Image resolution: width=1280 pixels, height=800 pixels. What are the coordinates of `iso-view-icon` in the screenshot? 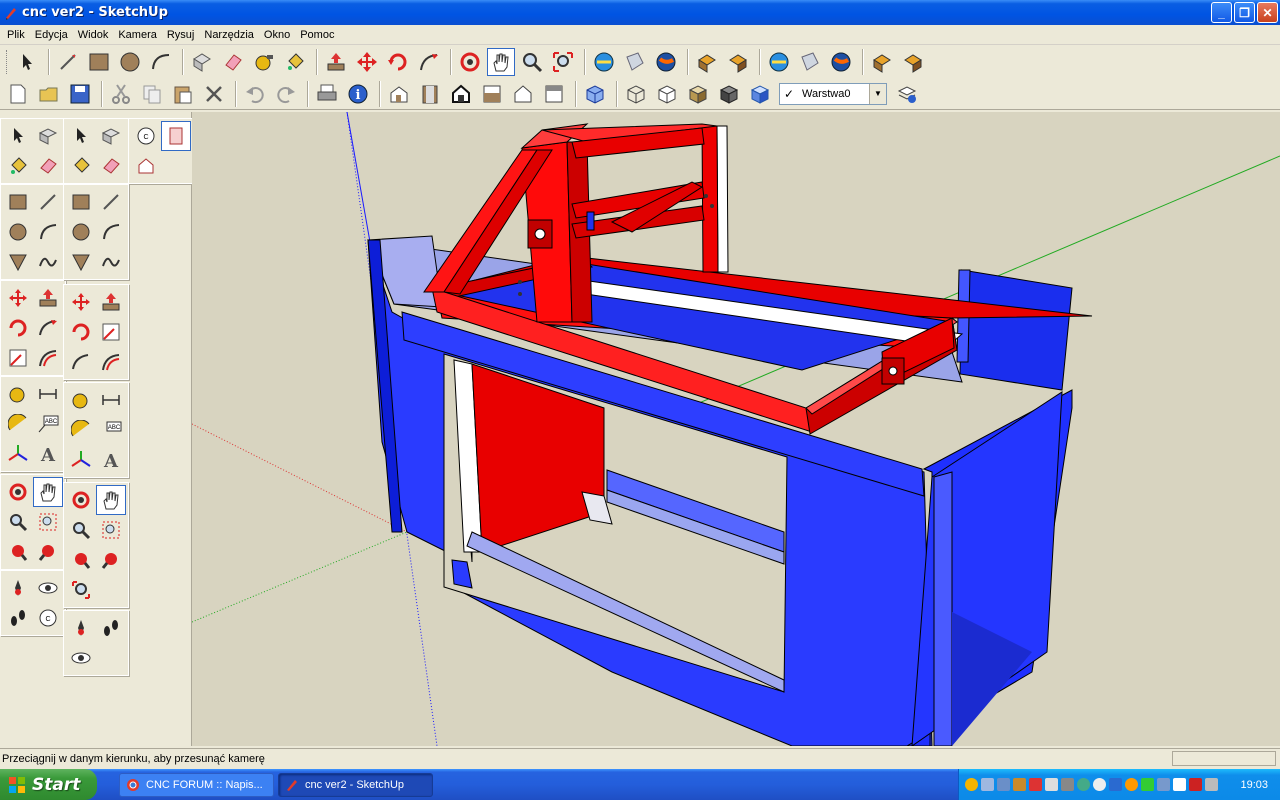 It's located at (399, 94).